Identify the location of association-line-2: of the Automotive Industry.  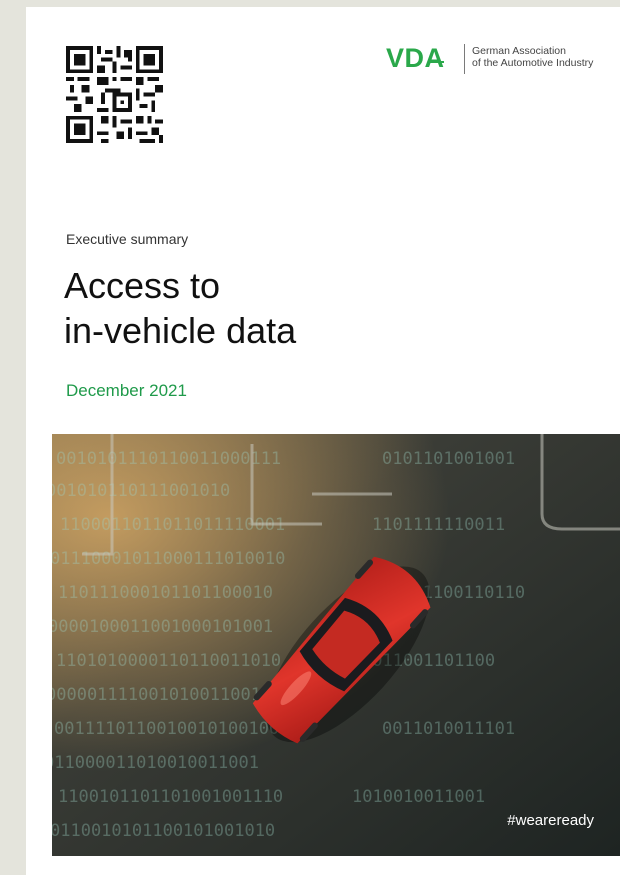
(533, 63).